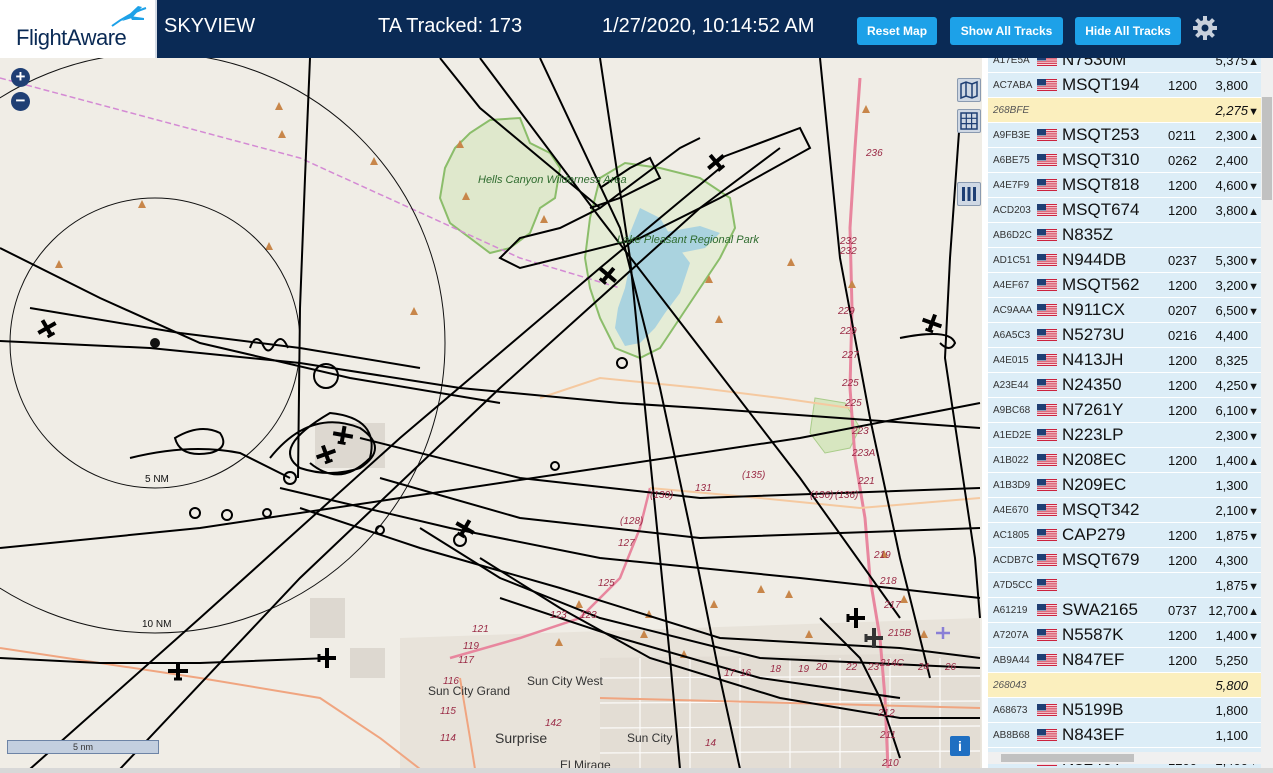 The height and width of the screenshot is (773, 1273). I want to click on table-row: A9FB3E MSQT253 0211 2,300▲, so click(1124, 135).